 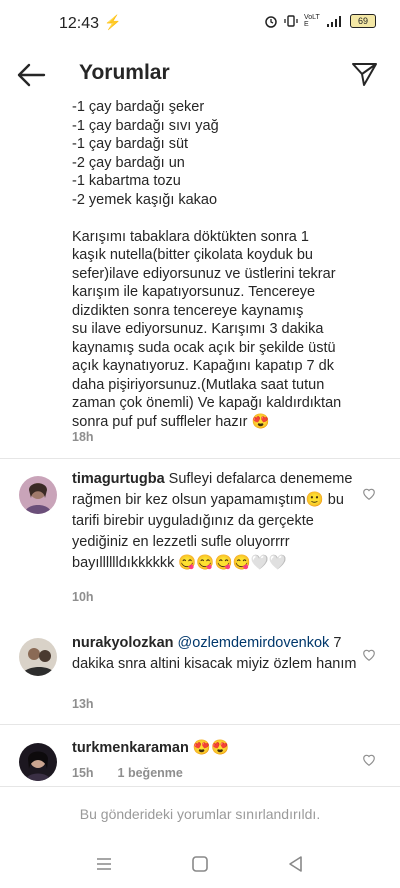 I want to click on home-icon, so click(x=200, y=864).